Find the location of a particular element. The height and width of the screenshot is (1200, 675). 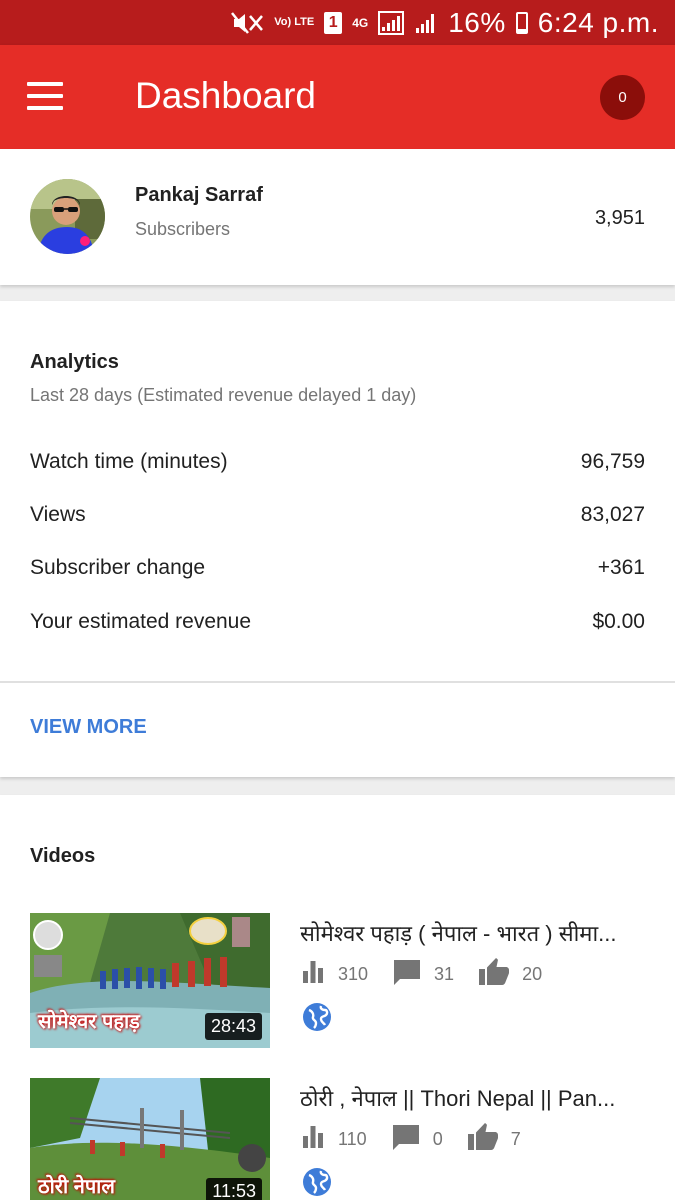

likes-stat: 7 is located at coordinates (494, 1139).